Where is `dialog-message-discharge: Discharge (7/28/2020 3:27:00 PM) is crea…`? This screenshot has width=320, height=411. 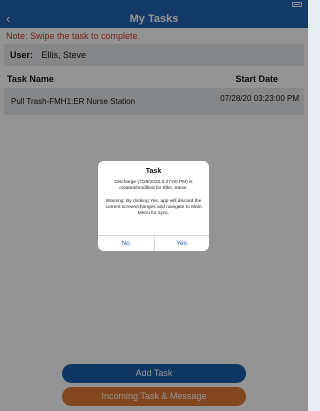 dialog-message-discharge: Discharge (7/28/2020 3:27:00 PM) is crea… is located at coordinates (153, 186).